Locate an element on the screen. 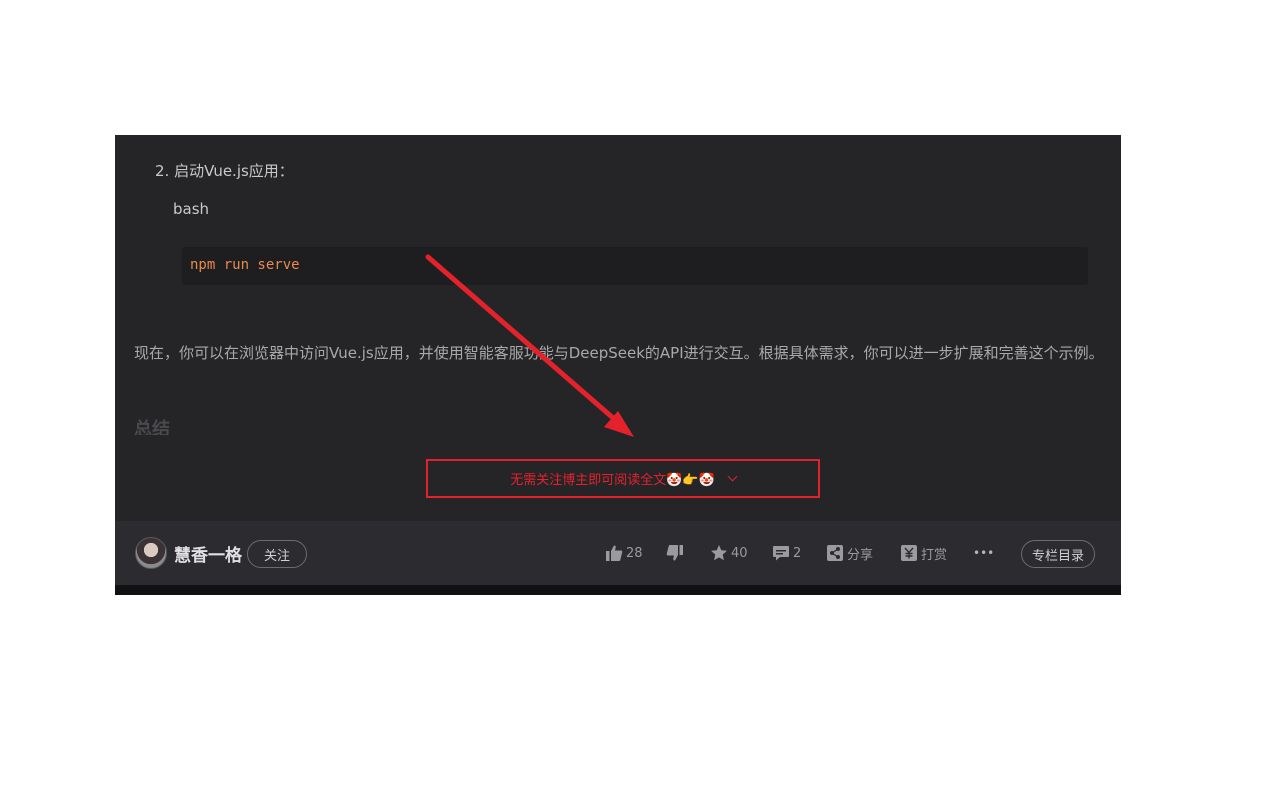 The height and width of the screenshot is (800, 1280). step-label: 2. 启动Vue.js应用： is located at coordinates (224, 171).